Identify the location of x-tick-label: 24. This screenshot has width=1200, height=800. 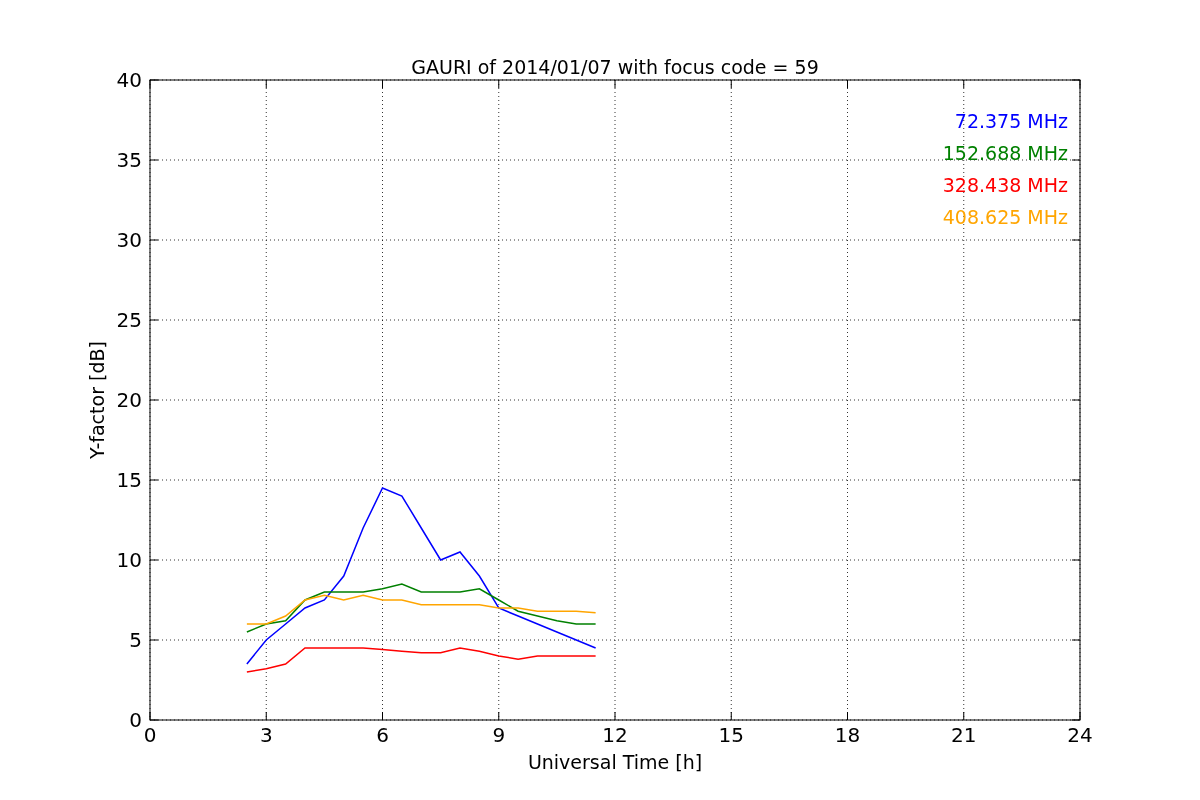
(1080, 735).